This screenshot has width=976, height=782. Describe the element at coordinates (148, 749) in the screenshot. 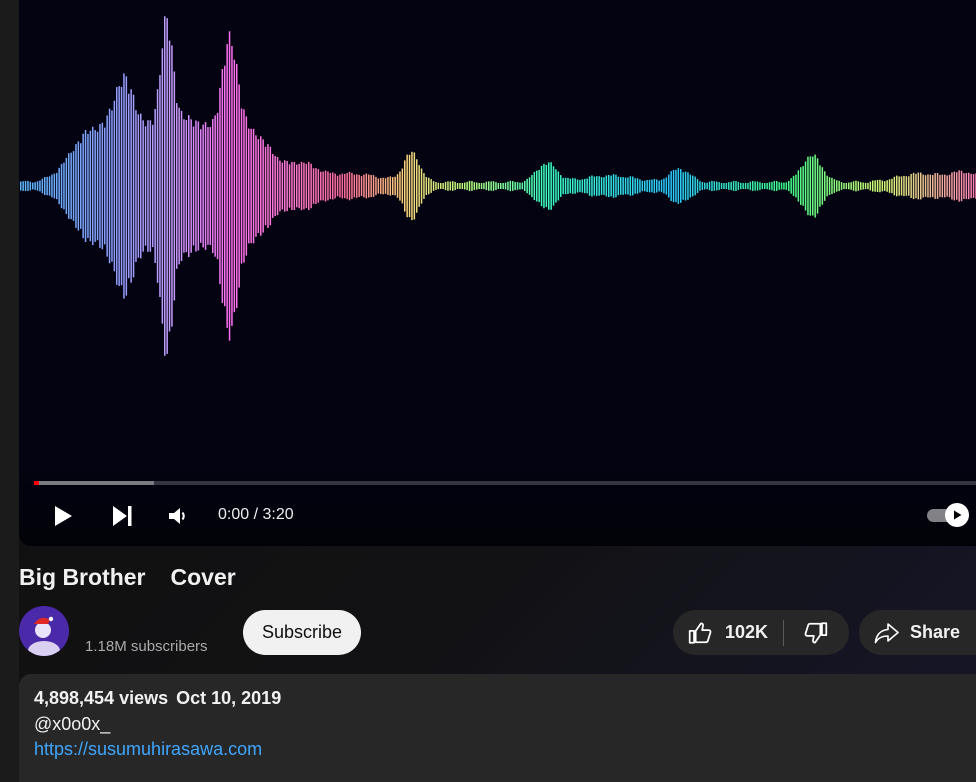

I see `description-link: https://susumuhirasawa.com` at that location.